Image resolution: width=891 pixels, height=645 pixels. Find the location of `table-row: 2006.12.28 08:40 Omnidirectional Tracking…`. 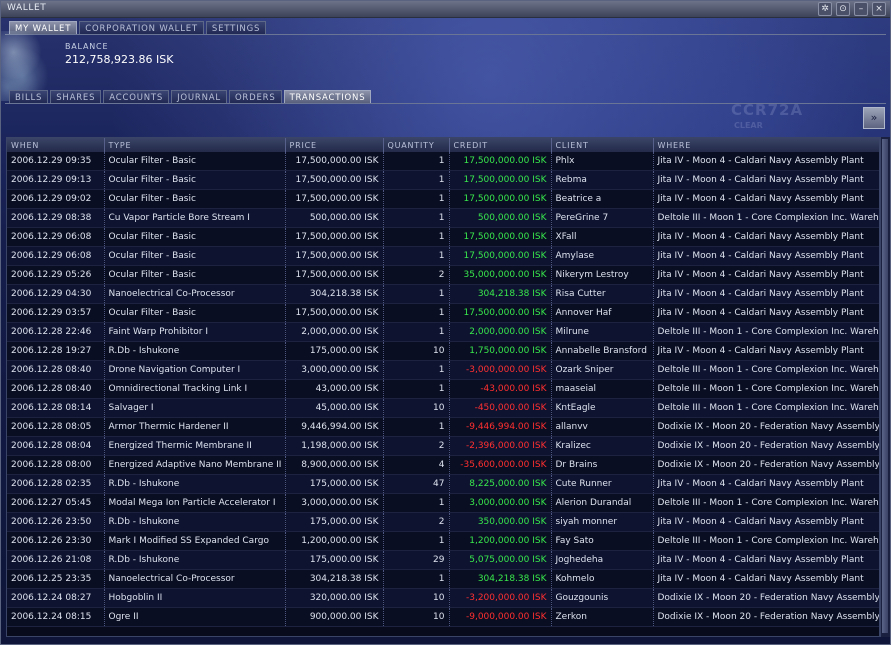

table-row: 2006.12.28 08:40 Omnidirectional Tracking… is located at coordinates (443, 389).